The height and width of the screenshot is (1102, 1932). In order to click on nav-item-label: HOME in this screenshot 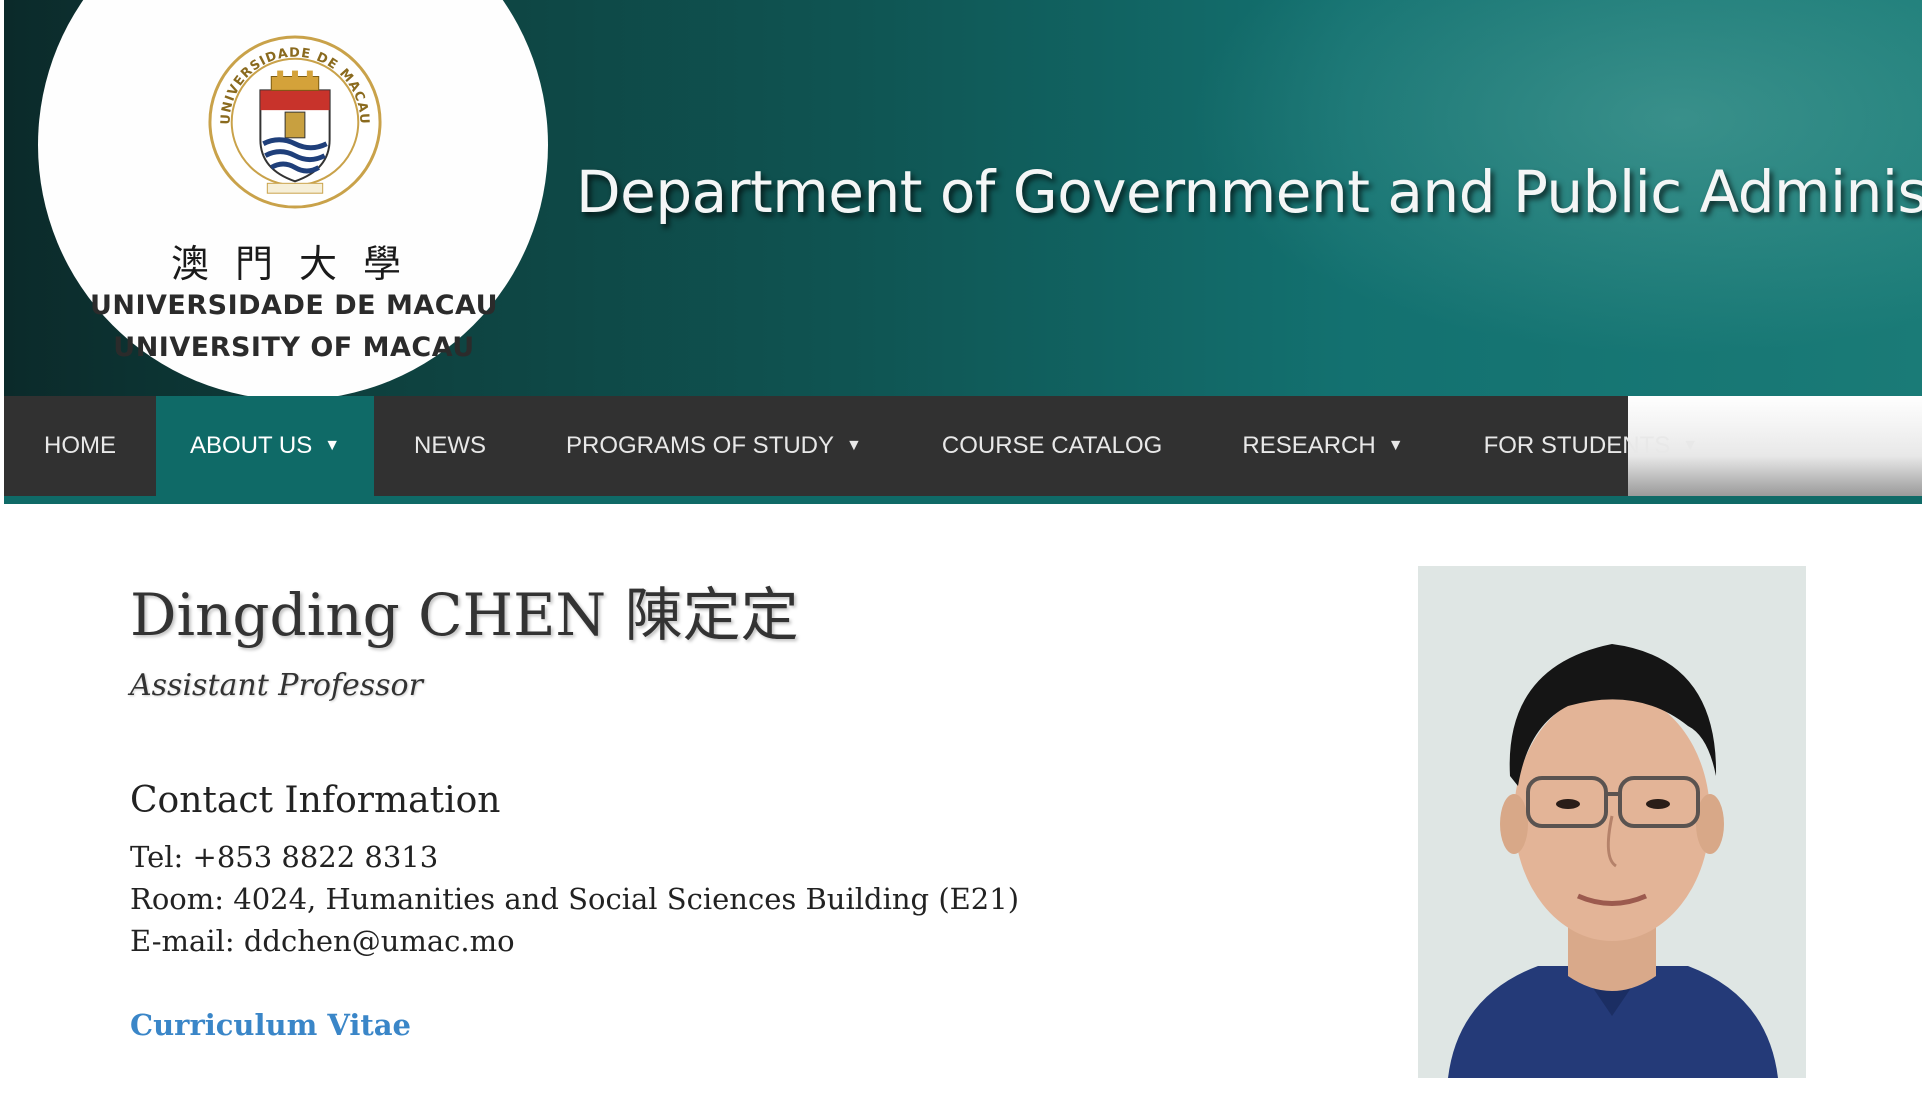, I will do `click(80, 445)`.